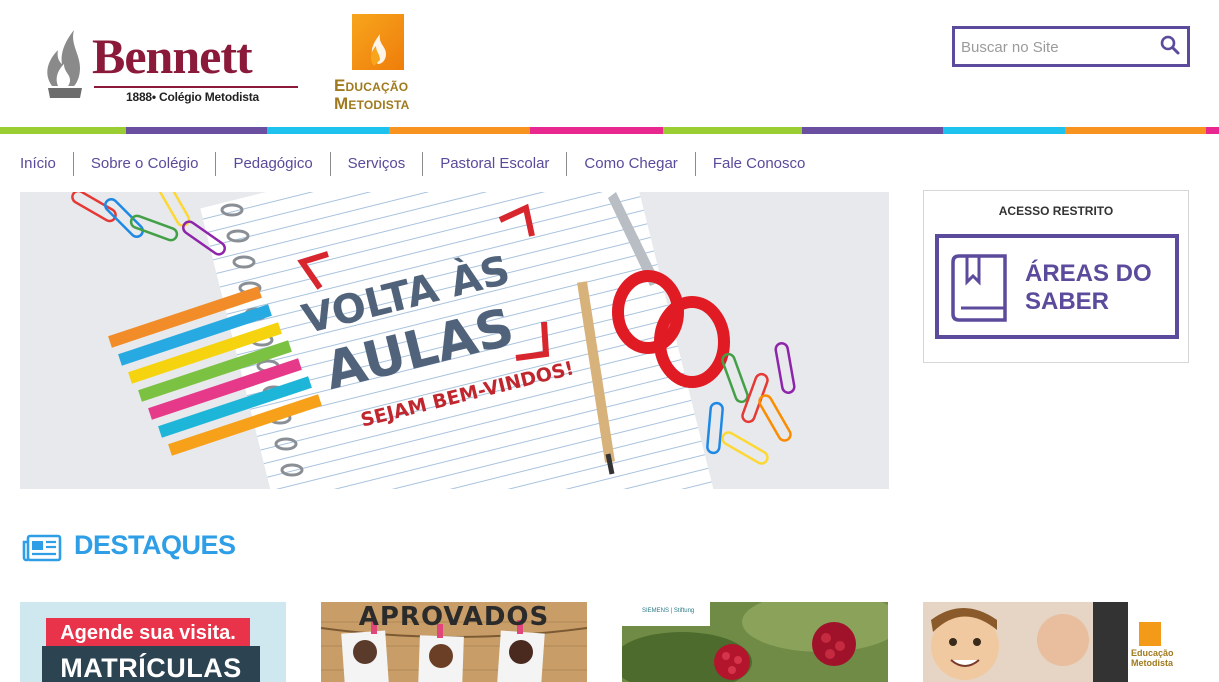 This screenshot has width=1219, height=682. What do you see at coordinates (454, 642) in the screenshot?
I see `destaque-card-aprovados: APROVADOS` at bounding box center [454, 642].